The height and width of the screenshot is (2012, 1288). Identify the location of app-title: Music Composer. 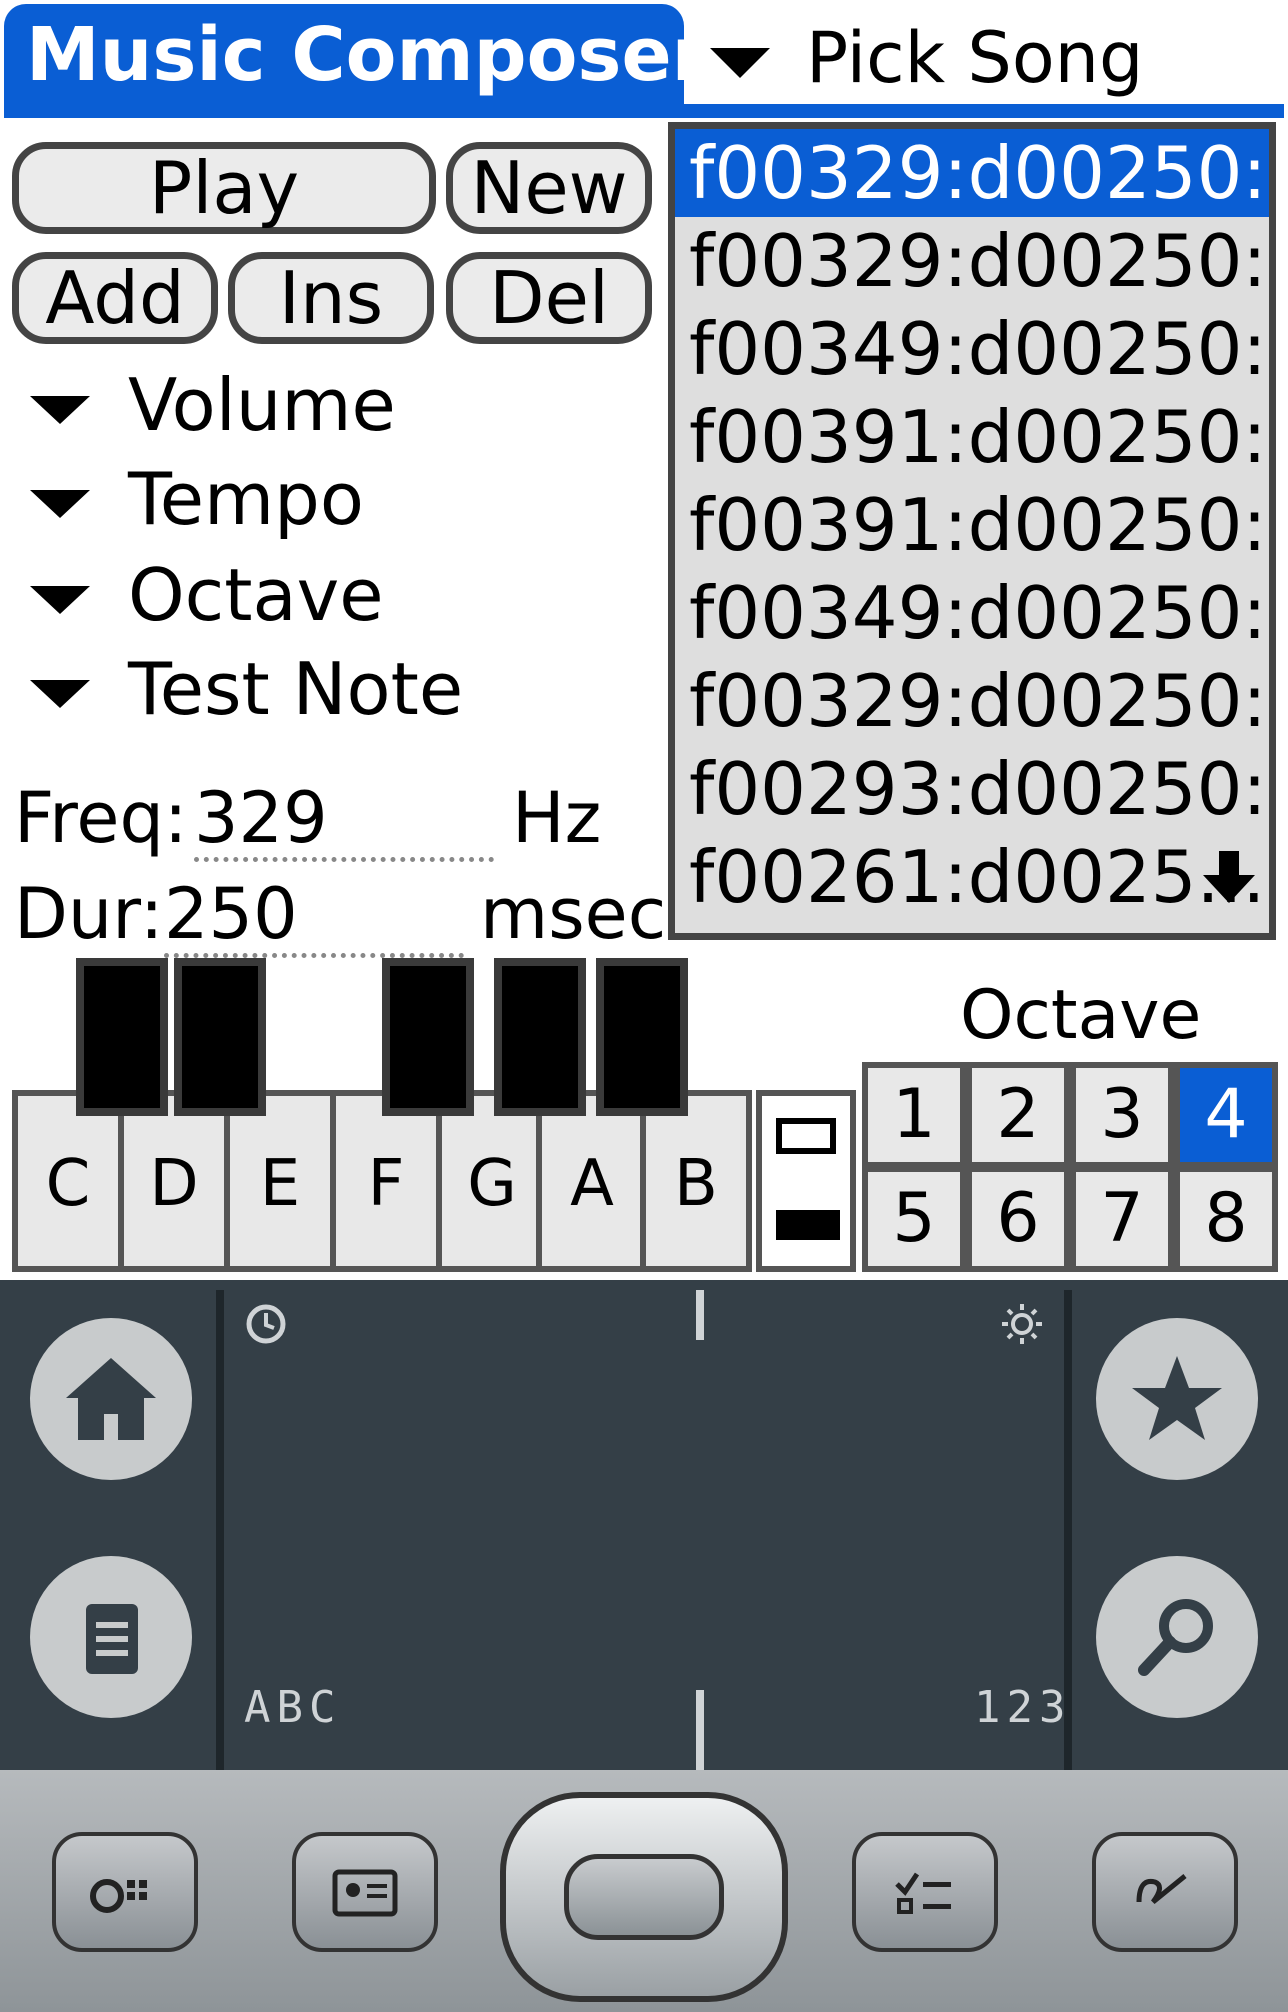
(356, 55).